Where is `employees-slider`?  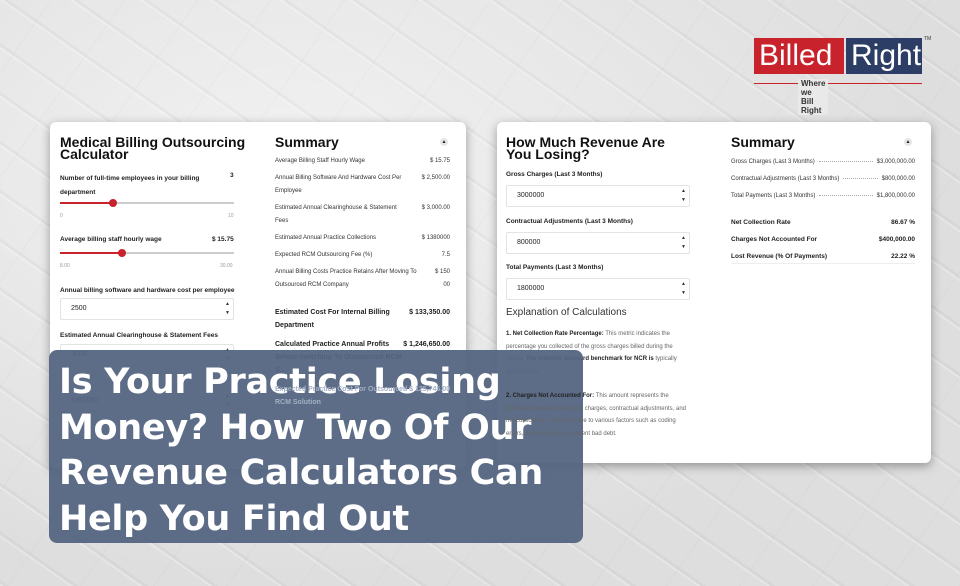
employees-slider is located at coordinates (147, 203).